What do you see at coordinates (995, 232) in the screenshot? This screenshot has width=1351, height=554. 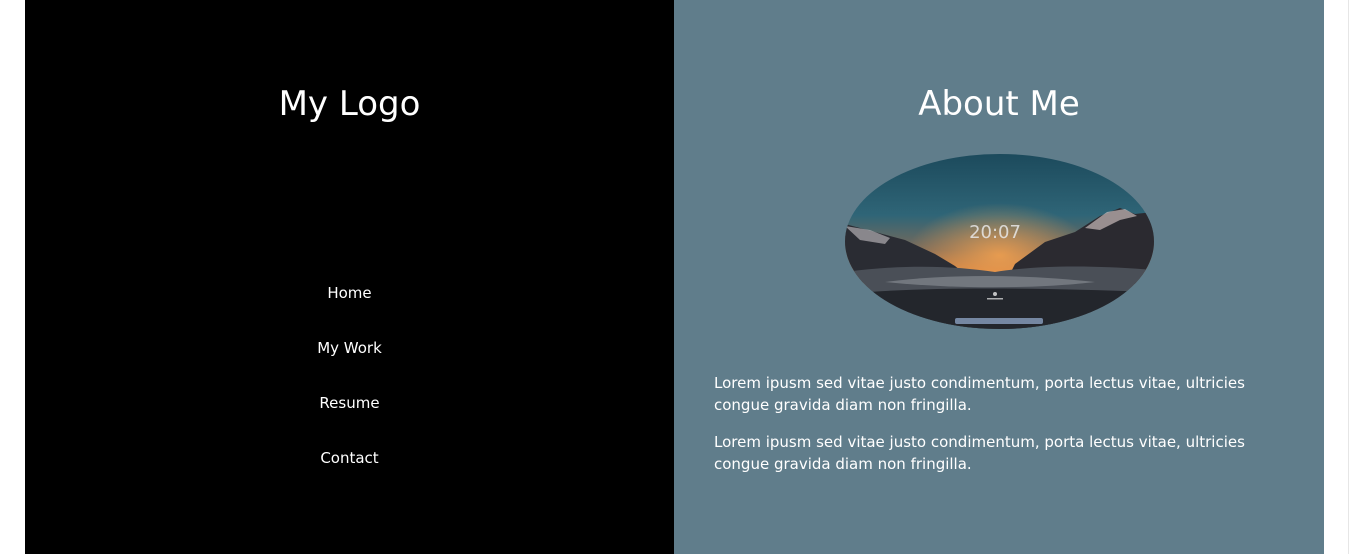 I see `photo-time: 20:07` at bounding box center [995, 232].